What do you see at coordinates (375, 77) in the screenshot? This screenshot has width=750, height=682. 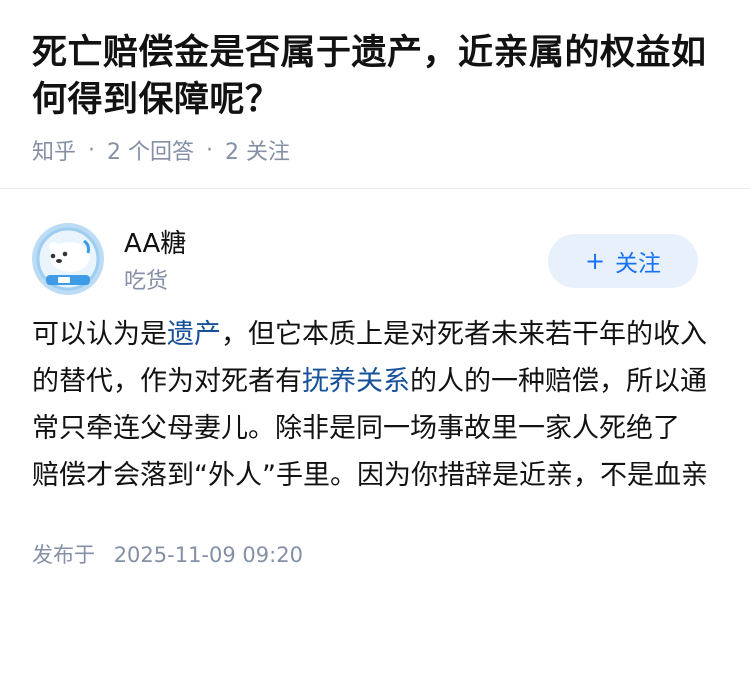 I see `question-title: 死亡赔偿金是否属于遗产，近亲属的权益如何得到保障呢？` at bounding box center [375, 77].